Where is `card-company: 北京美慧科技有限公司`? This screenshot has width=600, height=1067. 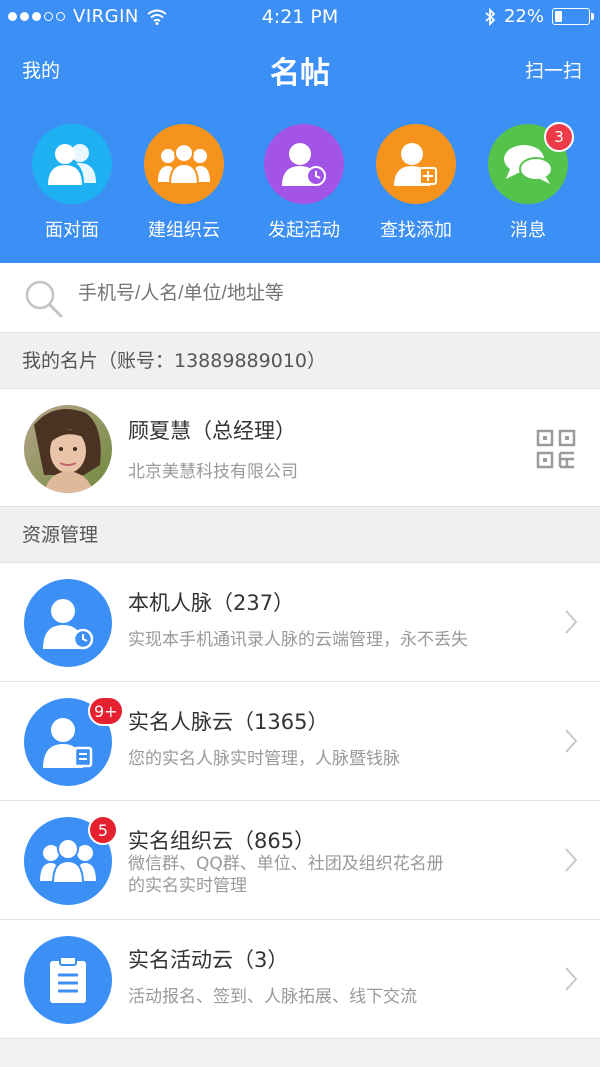 card-company: 北京美慧科技有限公司 is located at coordinates (213, 472).